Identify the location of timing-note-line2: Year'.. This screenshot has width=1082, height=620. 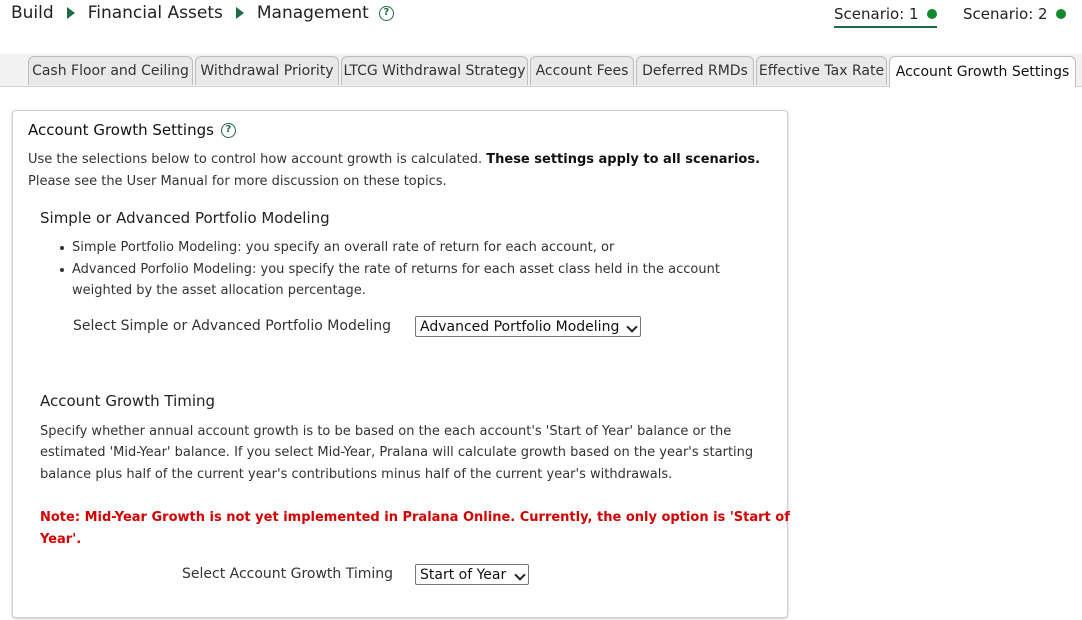
(61, 539).